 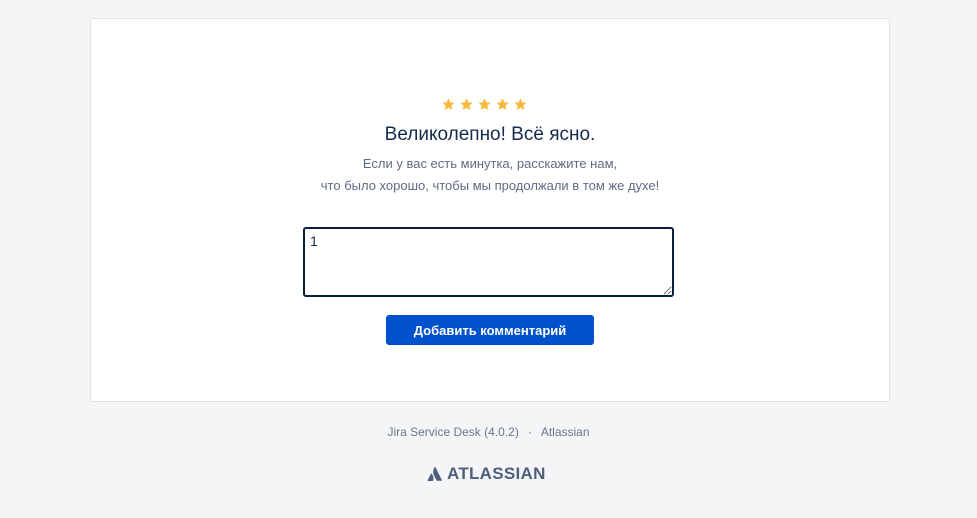 I want to click on rating-stars, so click(x=484, y=104).